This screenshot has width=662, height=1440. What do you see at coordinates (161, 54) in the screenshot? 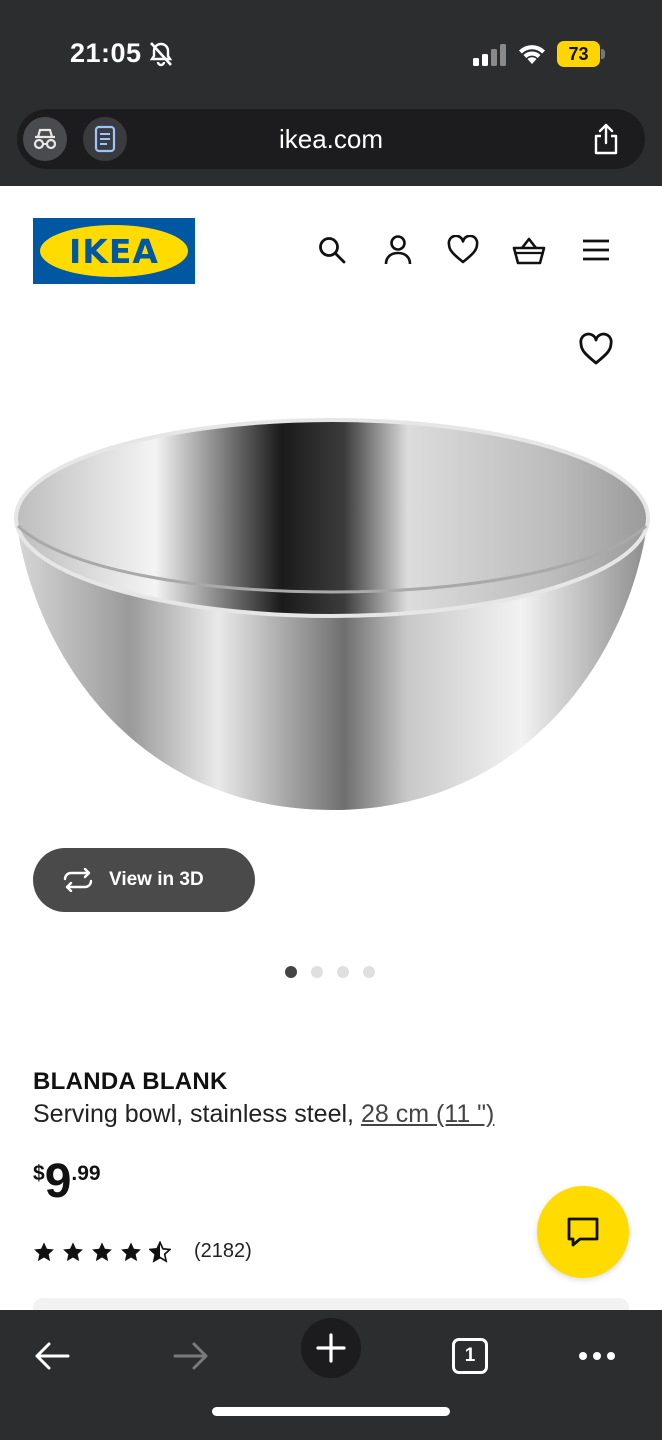
I see `bell-muted-icon` at bounding box center [161, 54].